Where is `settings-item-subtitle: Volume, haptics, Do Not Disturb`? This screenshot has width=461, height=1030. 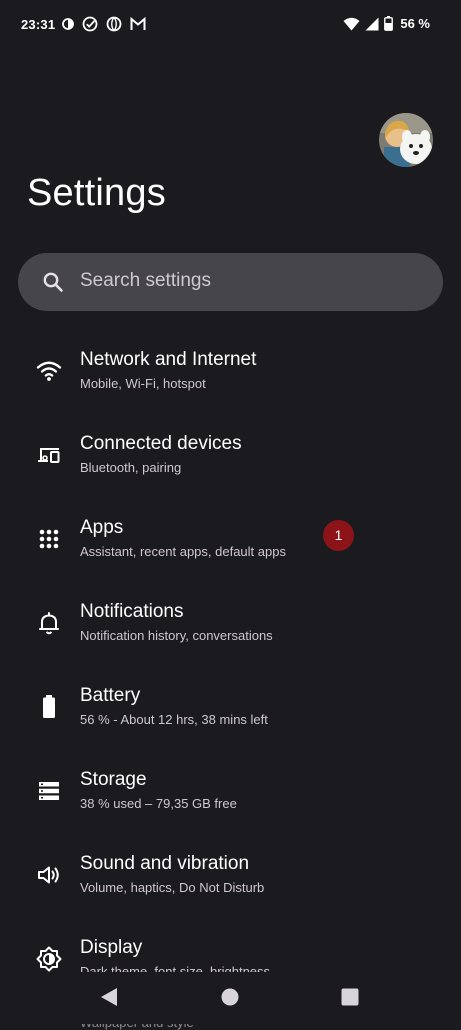
settings-item-subtitle: Volume, haptics, Do Not Disturb is located at coordinates (172, 887).